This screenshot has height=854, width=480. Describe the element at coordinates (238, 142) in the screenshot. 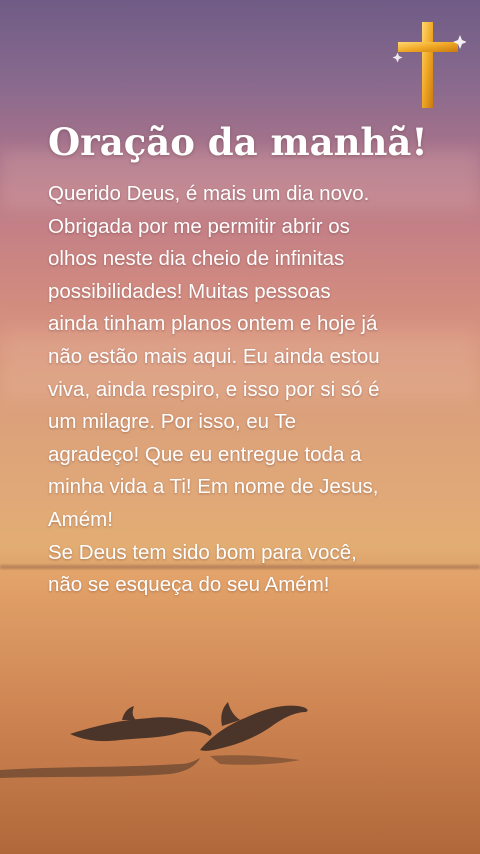

I see `prayer-title: Oração da manhã!` at that location.